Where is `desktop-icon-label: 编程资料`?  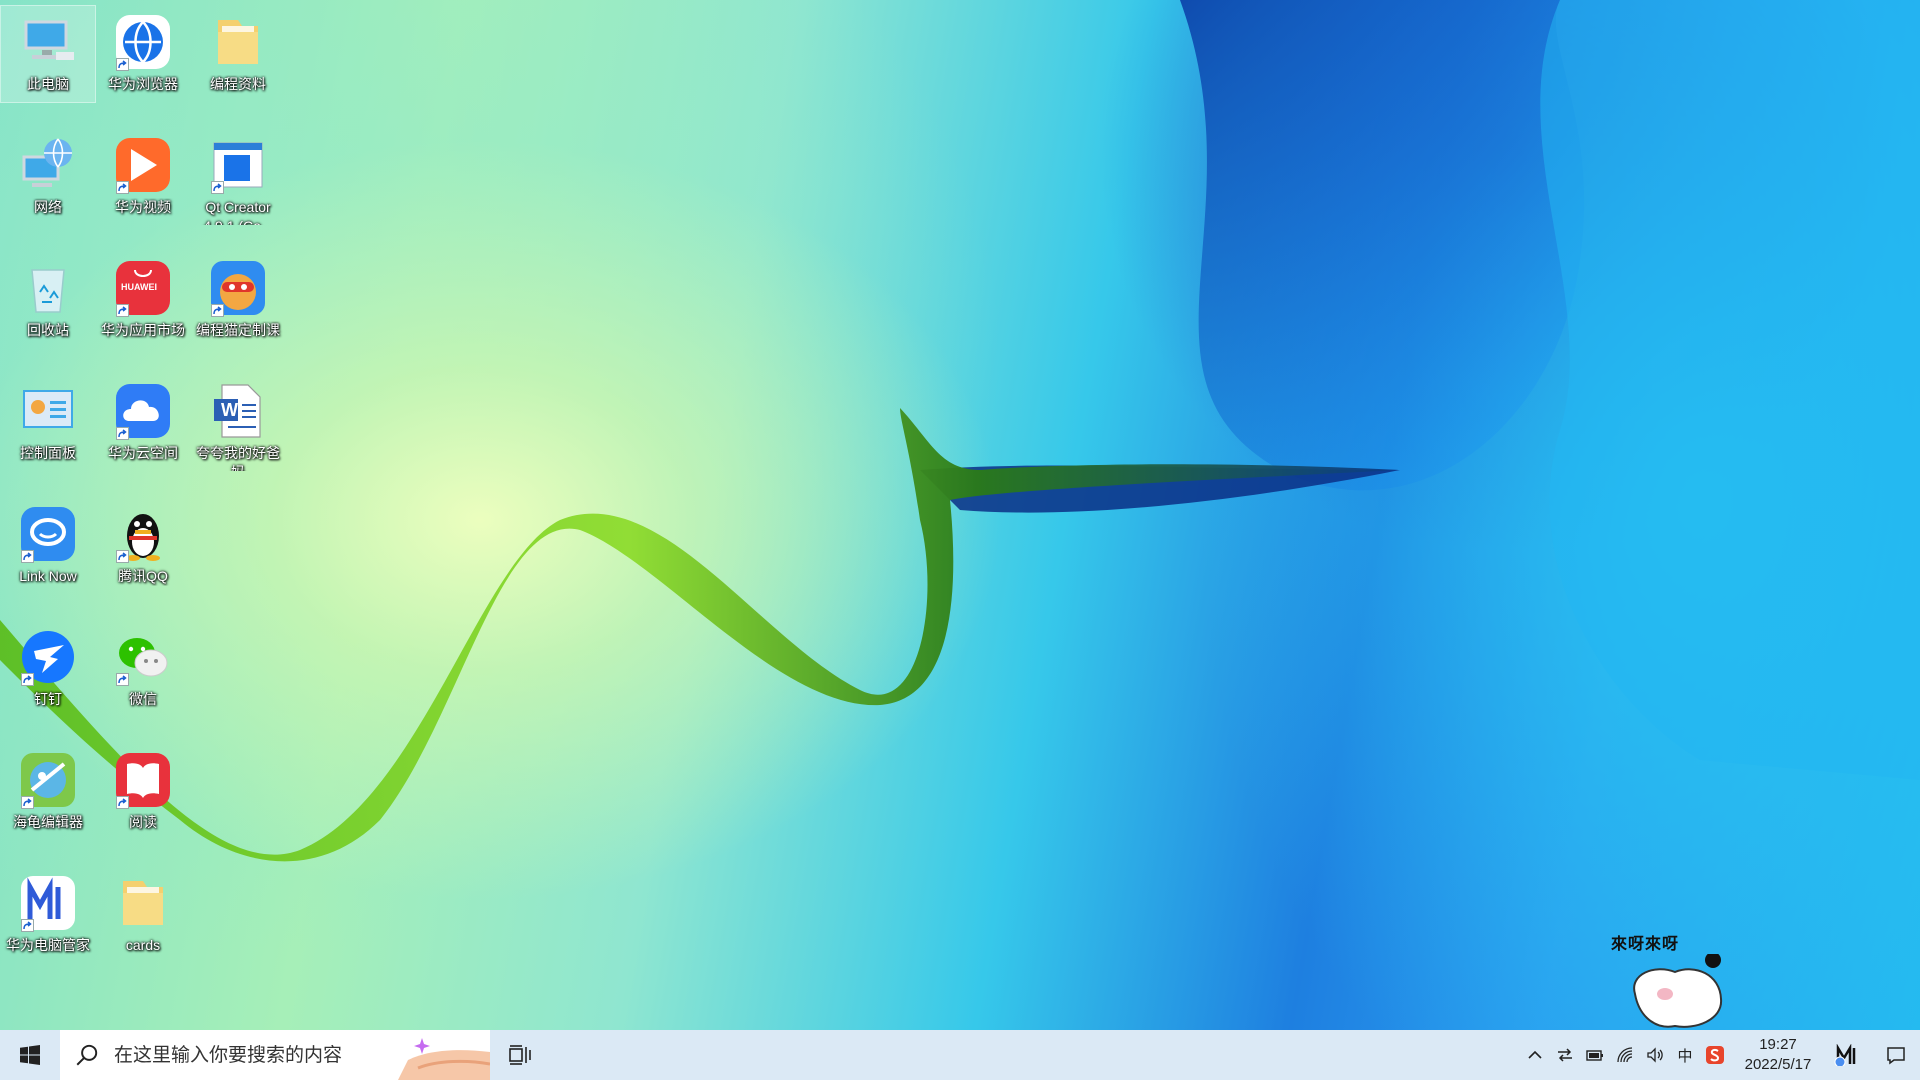
desktop-icon-label: 编程资料 is located at coordinates (238, 84).